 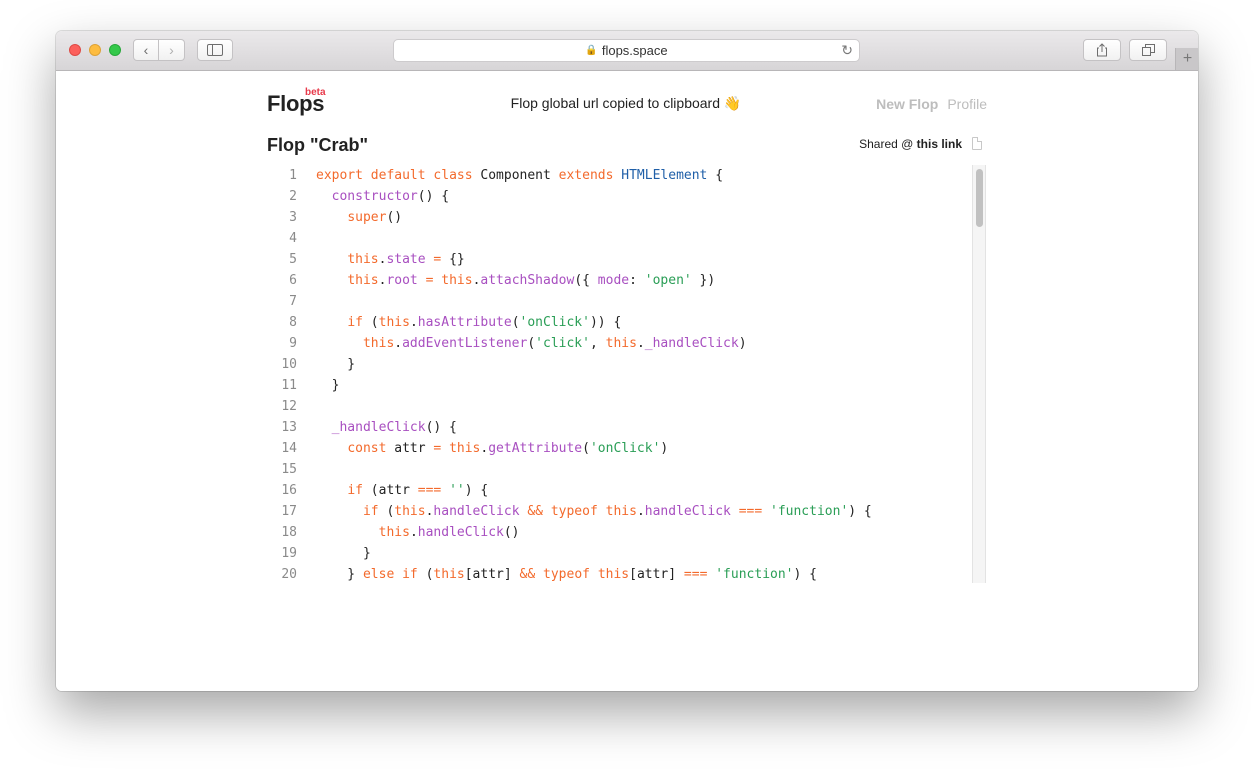 I want to click on history-nav: ‹ ›, so click(x=159, y=50).